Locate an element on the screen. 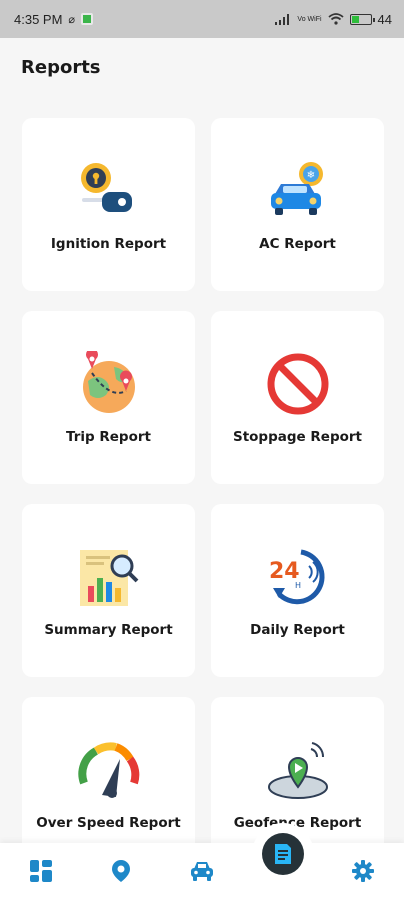 Image resolution: width=404 pixels, height=900 pixels. daily-report-card: 24 H Daily Report is located at coordinates (297, 590).